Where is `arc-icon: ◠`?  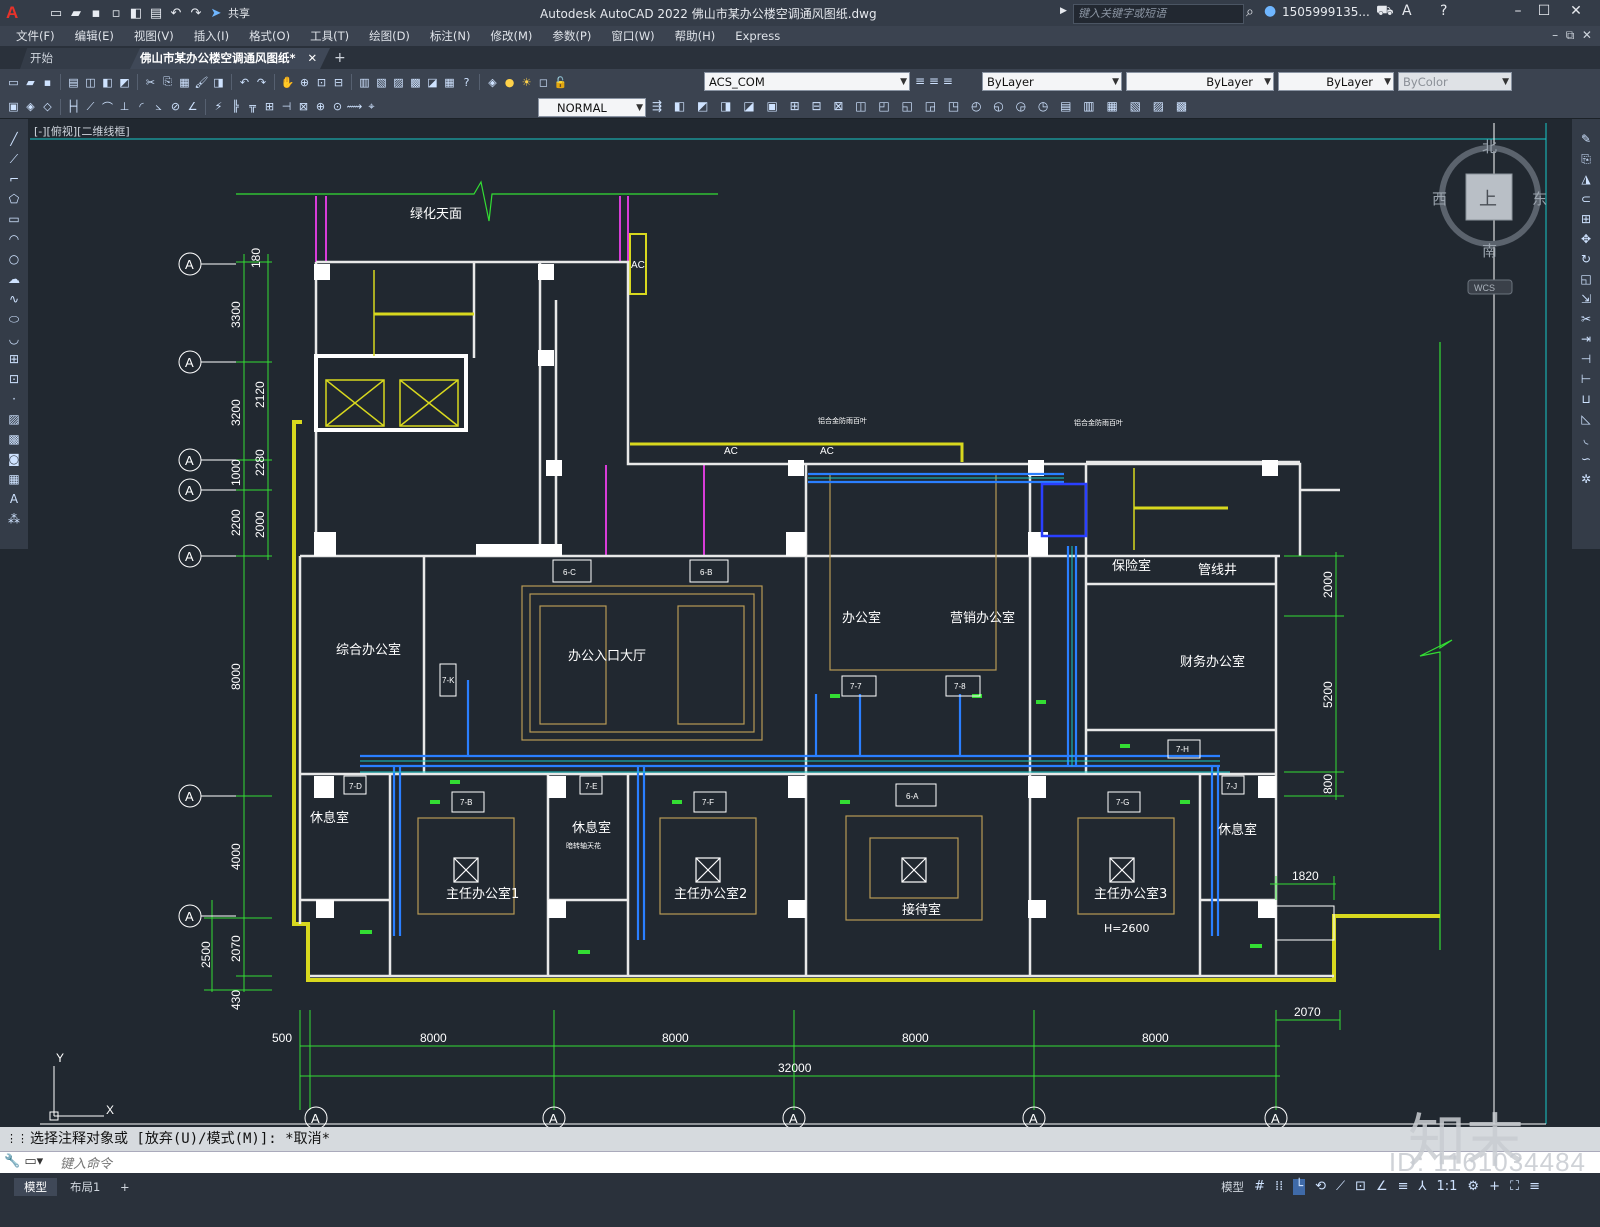 arc-icon: ◠ is located at coordinates (14, 239).